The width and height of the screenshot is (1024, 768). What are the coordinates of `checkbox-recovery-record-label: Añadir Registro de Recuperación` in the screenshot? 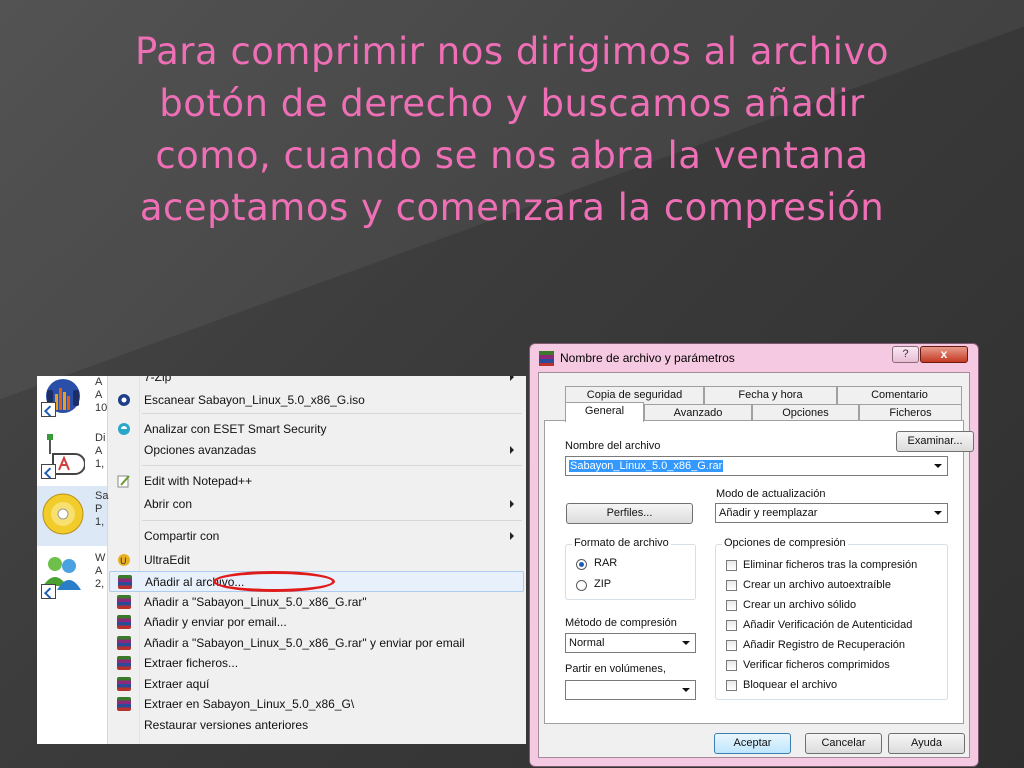 It's located at (824, 645).